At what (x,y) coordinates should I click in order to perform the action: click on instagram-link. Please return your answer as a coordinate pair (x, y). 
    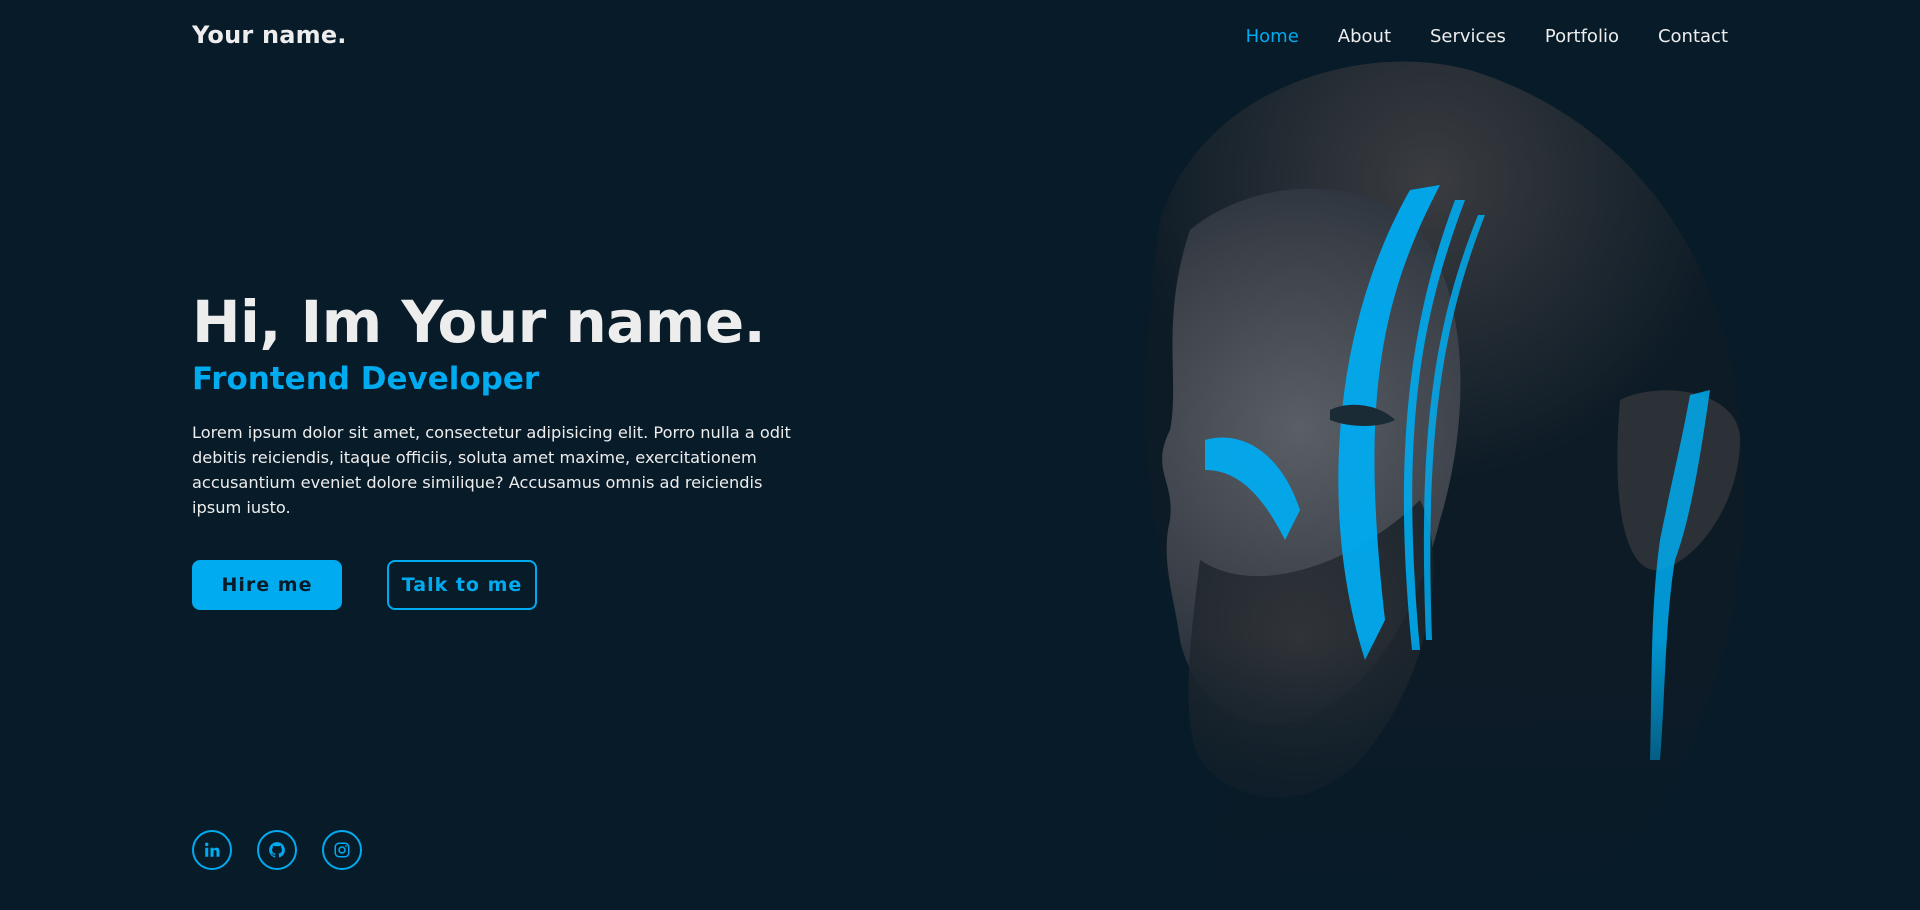
    Looking at the image, I should click on (342, 850).